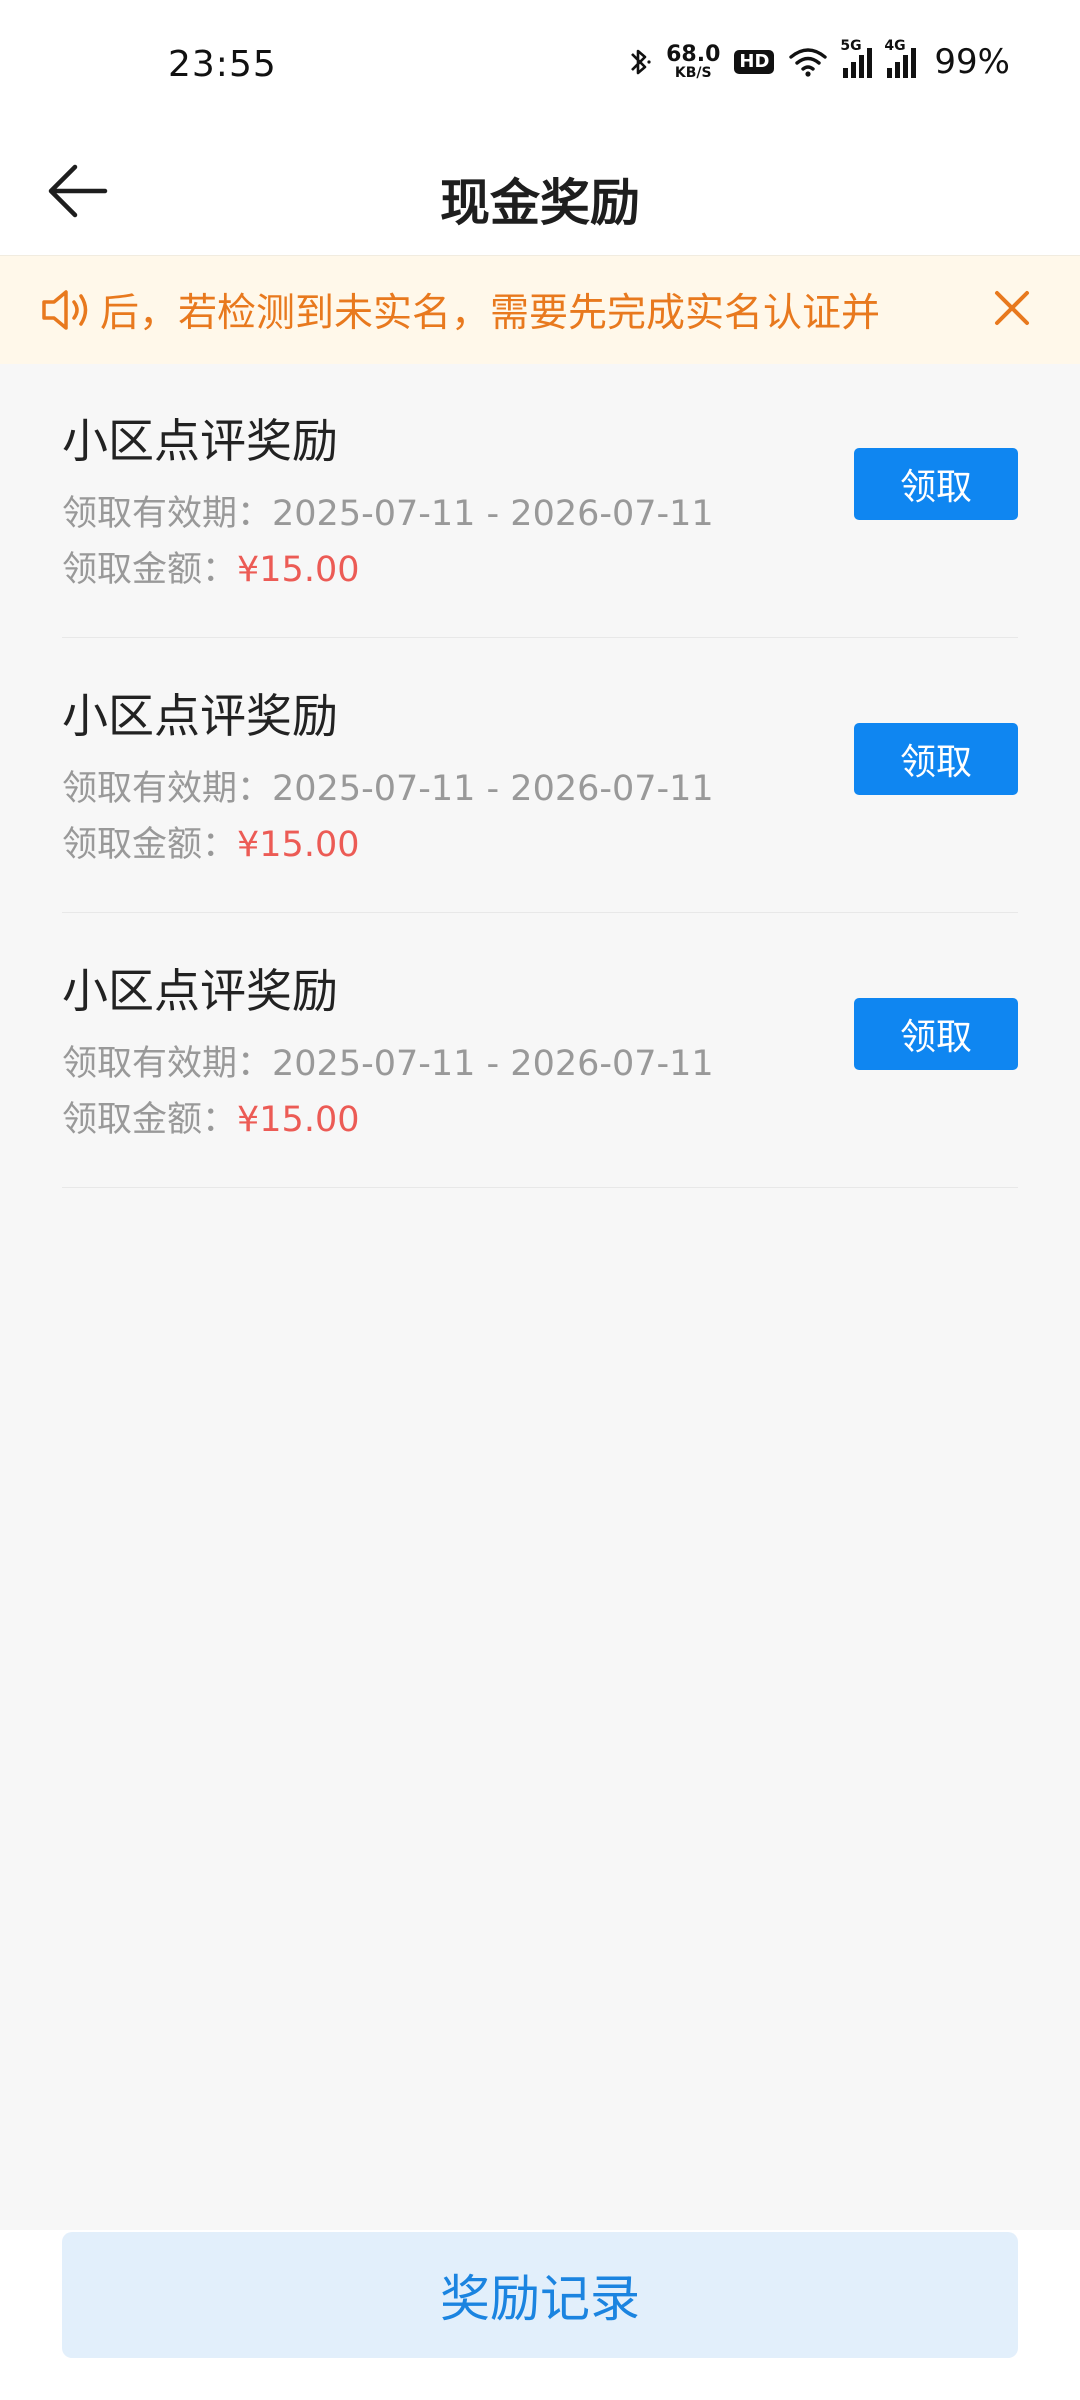  Describe the element at coordinates (490, 313) in the screenshot. I see `notice-text: 后，若检测到未实名，需要先完成实名认证并` at that location.